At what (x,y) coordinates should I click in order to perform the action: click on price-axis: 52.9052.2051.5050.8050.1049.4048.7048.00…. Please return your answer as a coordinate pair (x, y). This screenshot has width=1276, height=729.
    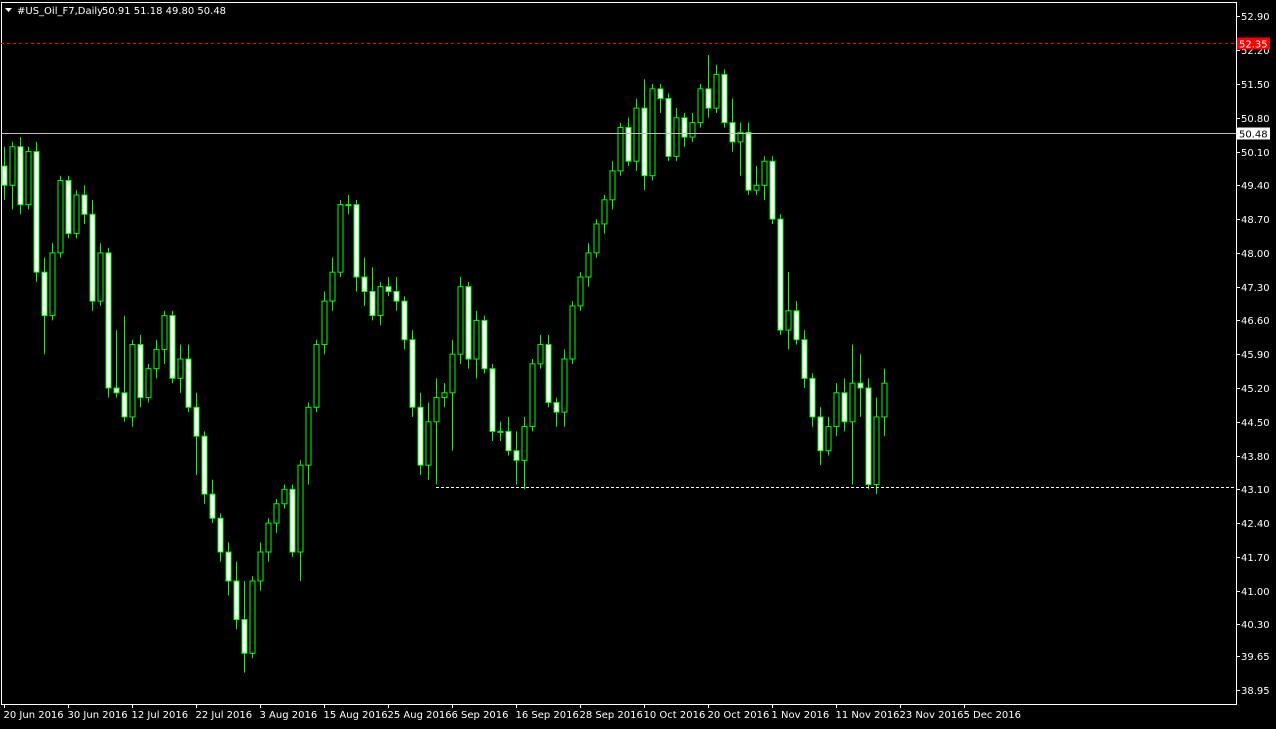
    Looking at the image, I should click on (1253, 354).